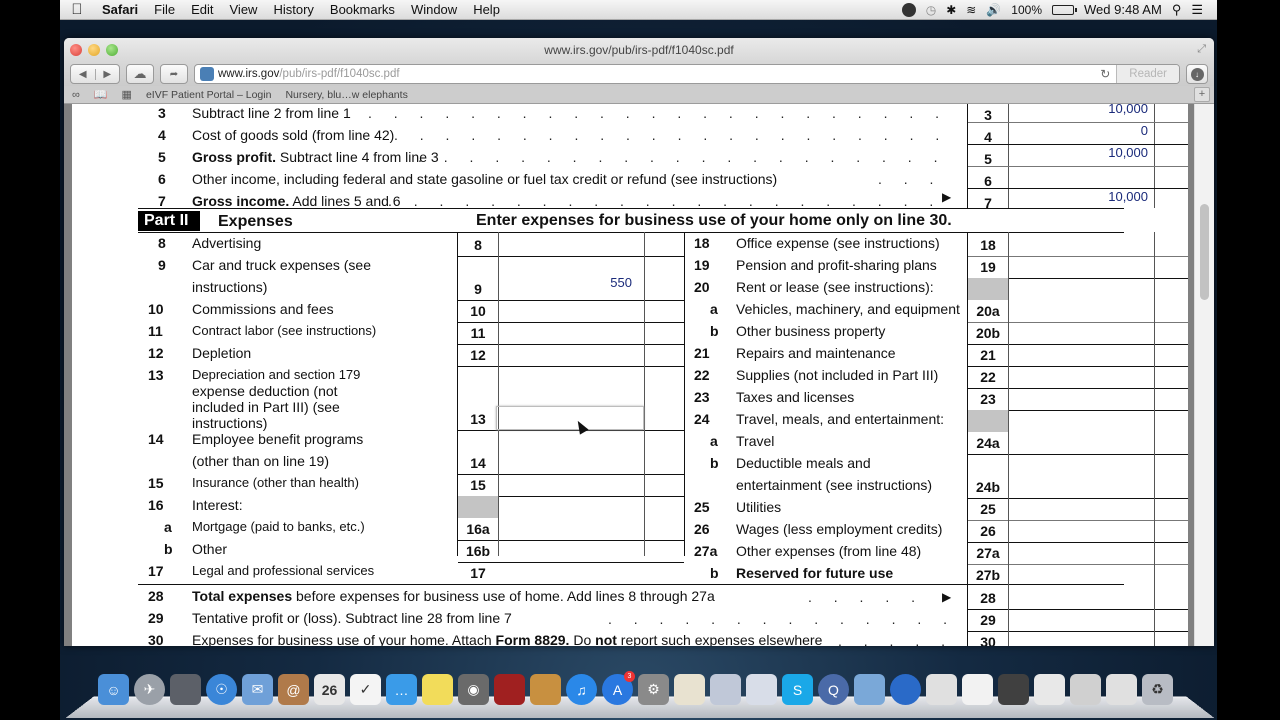 The height and width of the screenshot is (720, 1280). Describe the element at coordinates (112, 50) in the screenshot. I see `zoom-button` at that location.